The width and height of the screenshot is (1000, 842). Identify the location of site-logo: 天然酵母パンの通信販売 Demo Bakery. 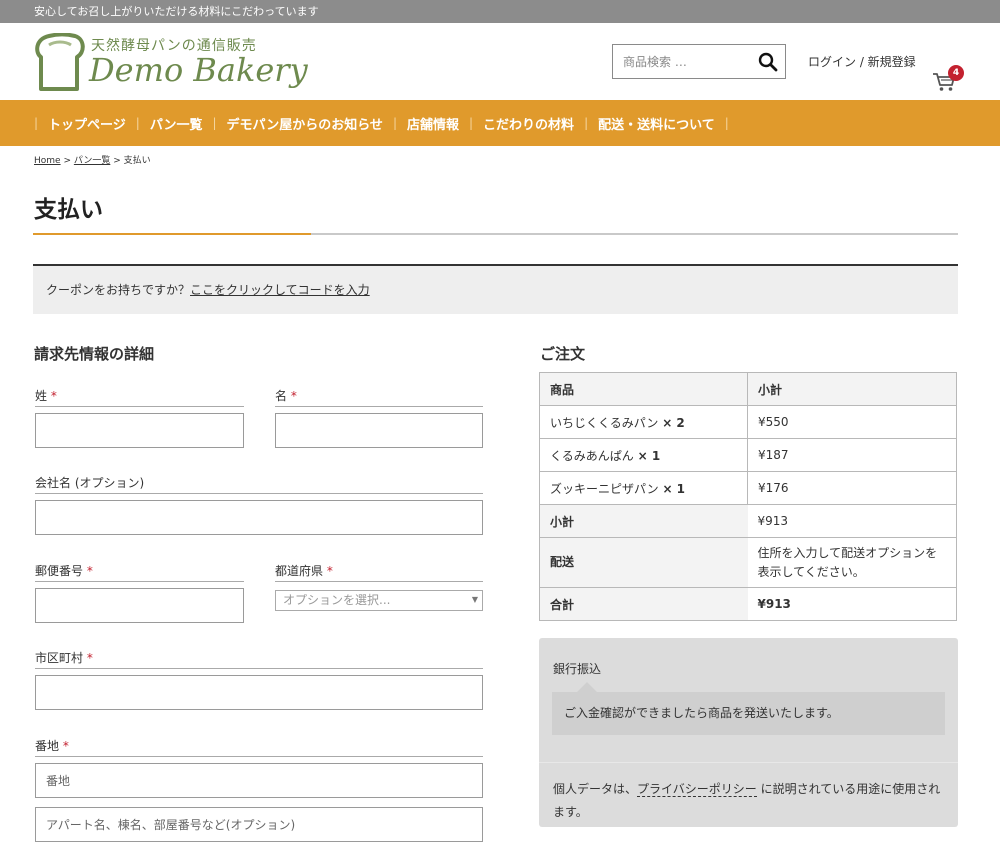
(178, 63).